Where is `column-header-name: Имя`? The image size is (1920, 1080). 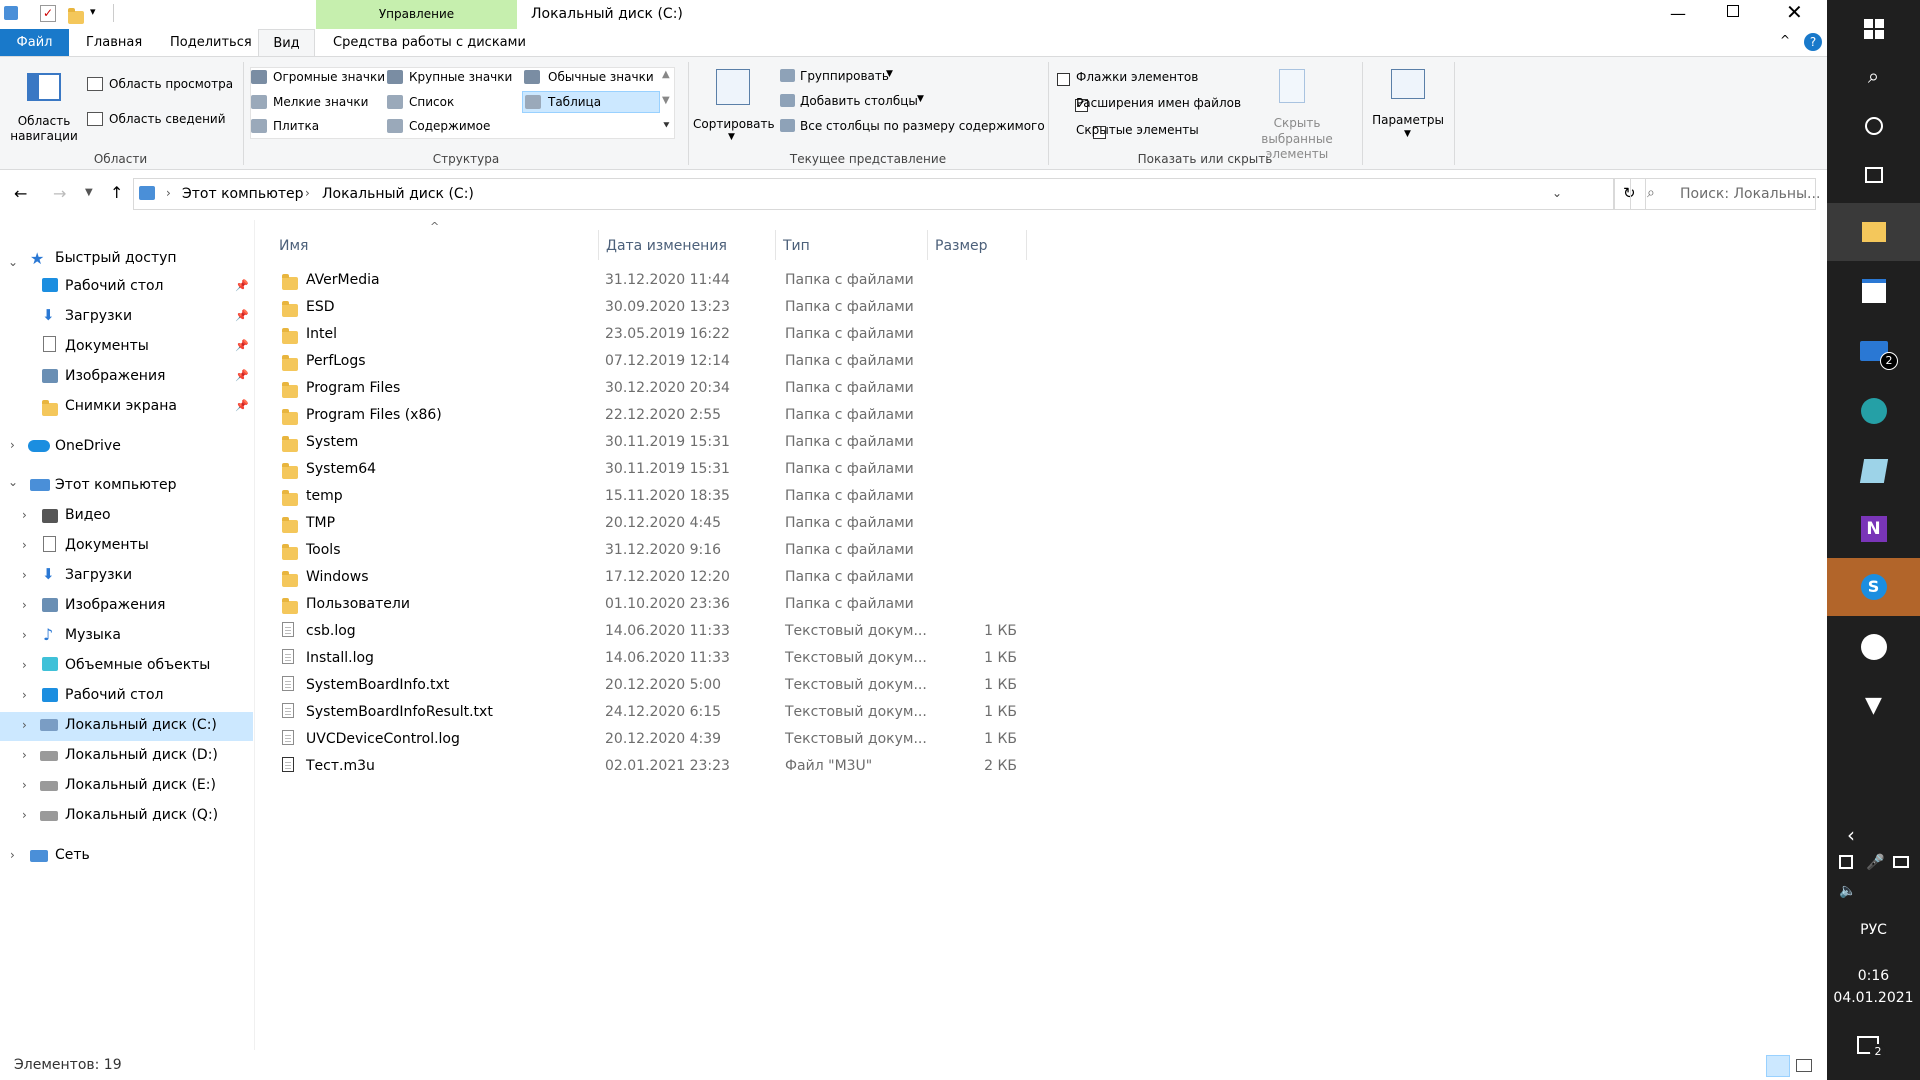 column-header-name: Имя is located at coordinates (427, 245).